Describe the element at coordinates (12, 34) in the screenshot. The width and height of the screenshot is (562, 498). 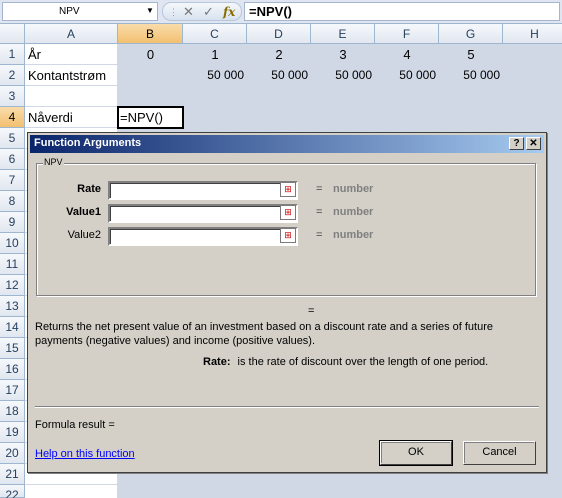
I see `select-all-corner` at that location.